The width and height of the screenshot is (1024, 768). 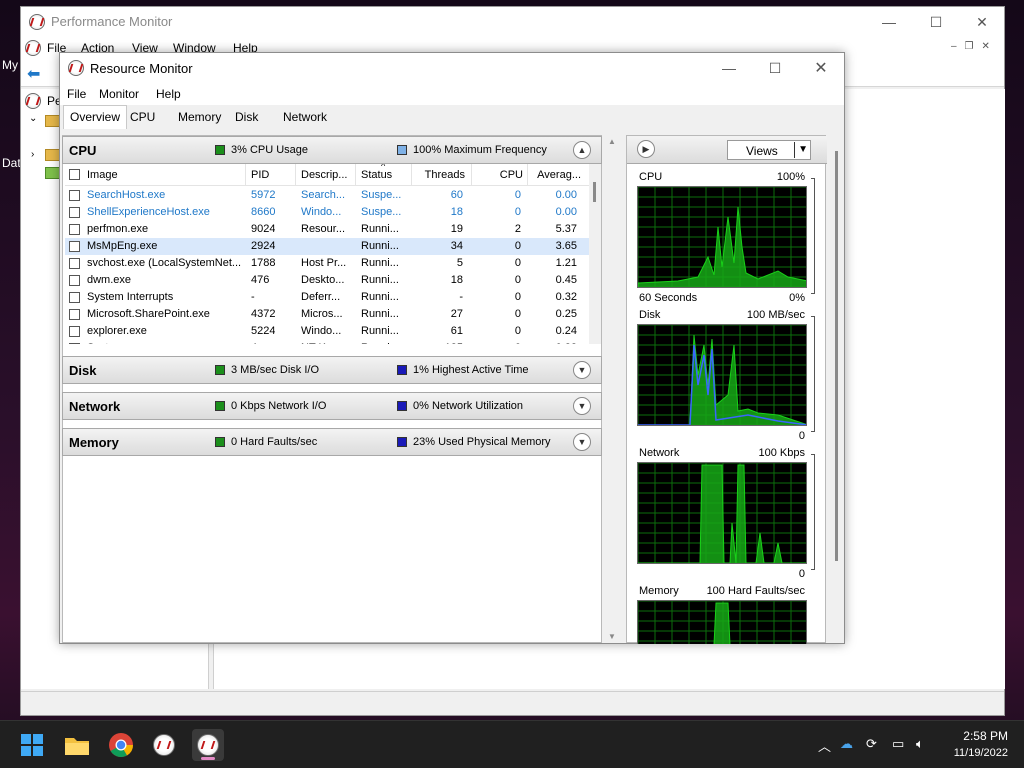 I want to click on pm-close-button: ✕, so click(x=982, y=22).